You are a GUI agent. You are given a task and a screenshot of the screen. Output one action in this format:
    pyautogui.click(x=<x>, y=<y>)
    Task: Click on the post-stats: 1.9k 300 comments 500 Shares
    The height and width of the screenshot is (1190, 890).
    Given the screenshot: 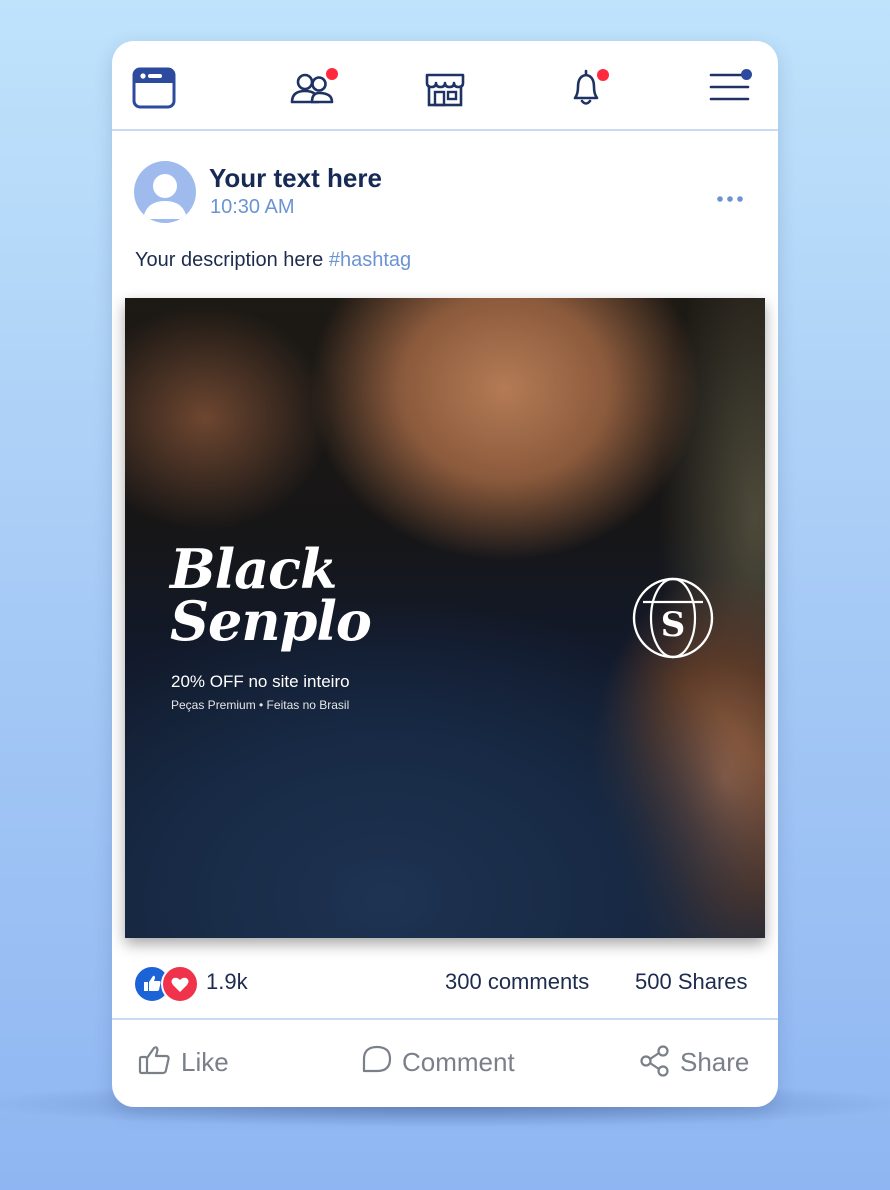 What is the action you would take?
    pyautogui.click(x=445, y=981)
    